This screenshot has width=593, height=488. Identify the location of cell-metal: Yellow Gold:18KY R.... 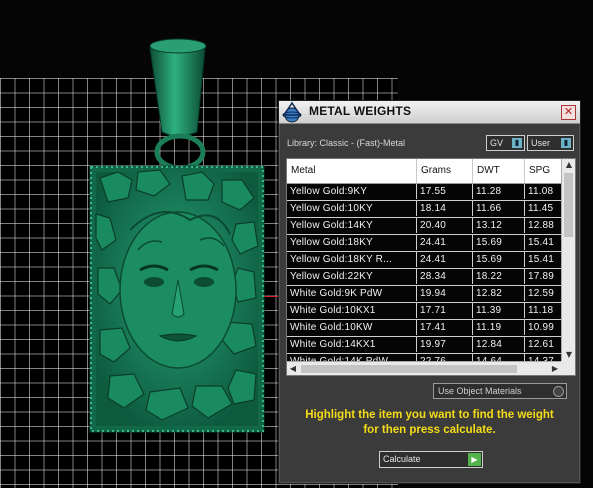
(352, 259).